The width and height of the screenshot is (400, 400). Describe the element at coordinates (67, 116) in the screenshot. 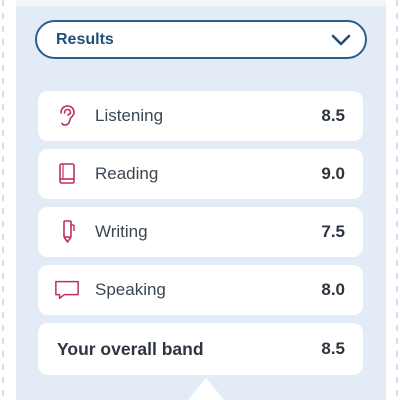

I see `ear-icon` at that location.